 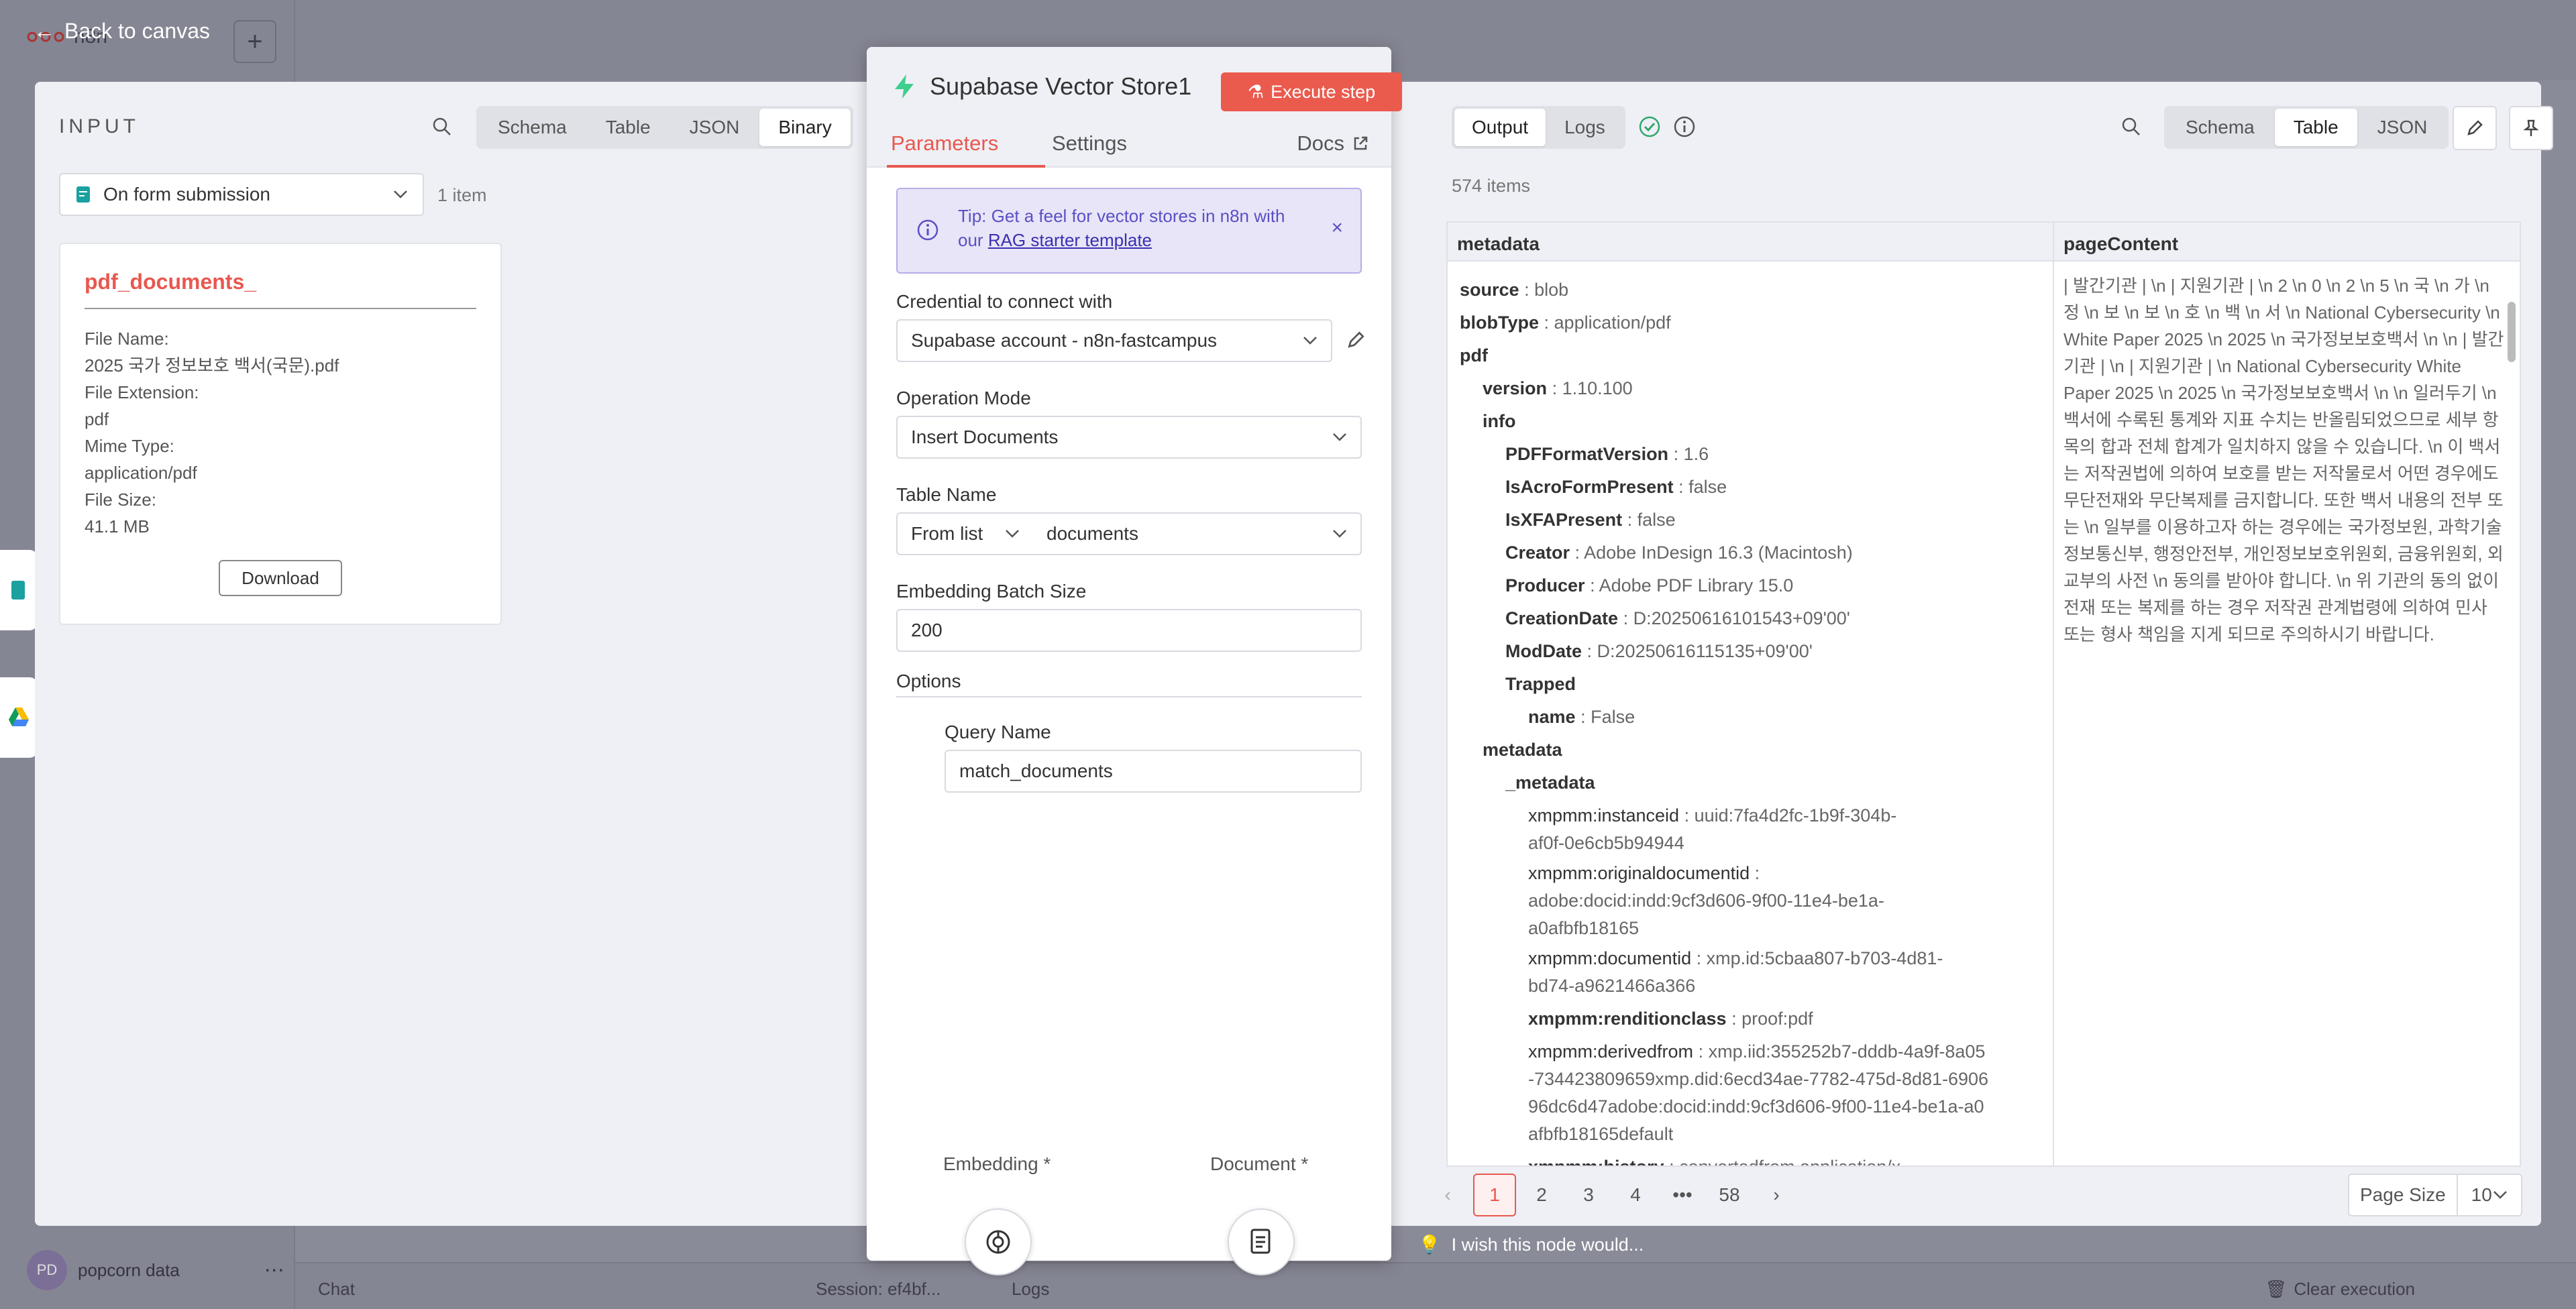 What do you see at coordinates (2276, 1289) in the screenshot?
I see `trash-icon: 🗑` at bounding box center [2276, 1289].